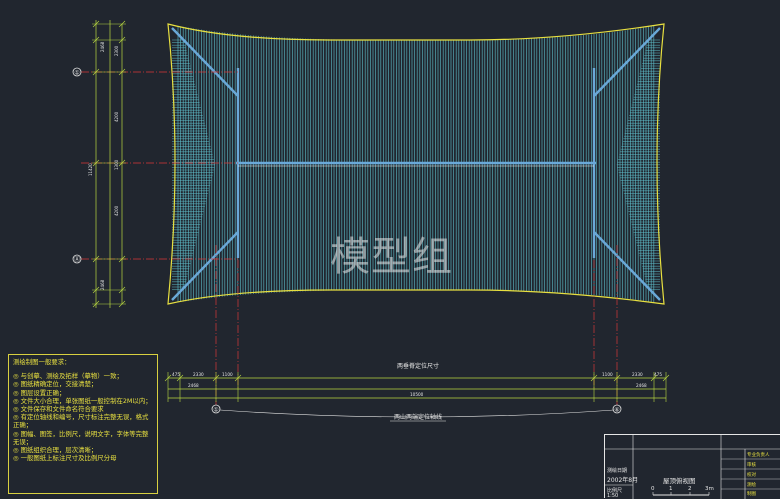  What do you see at coordinates (751, 475) in the screenshot?
I see `tb-row: 校对` at bounding box center [751, 475].